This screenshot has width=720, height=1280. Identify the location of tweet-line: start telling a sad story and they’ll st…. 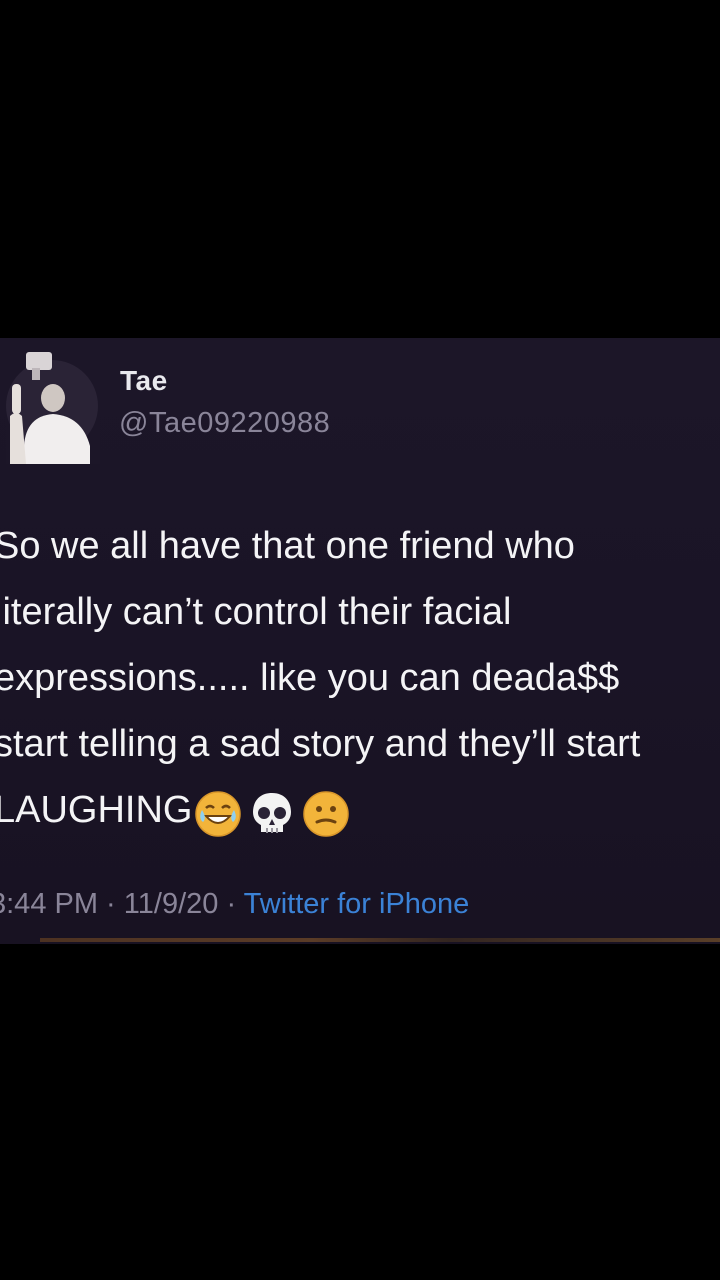
(320, 744).